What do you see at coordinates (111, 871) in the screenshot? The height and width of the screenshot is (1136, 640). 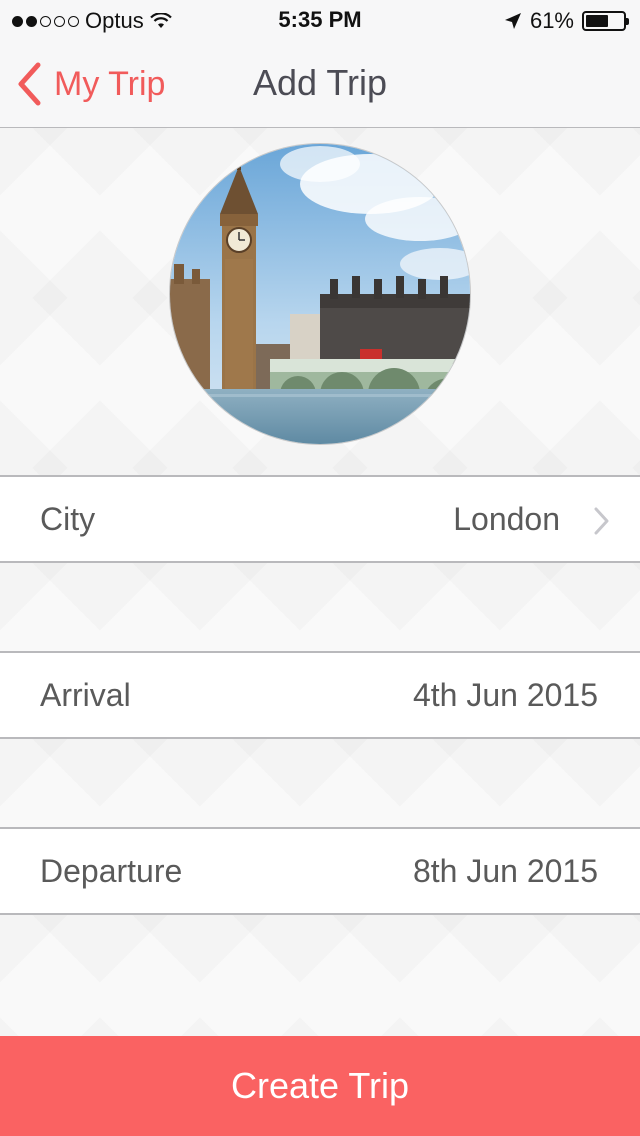 I see `departure-label: Departure` at bounding box center [111, 871].